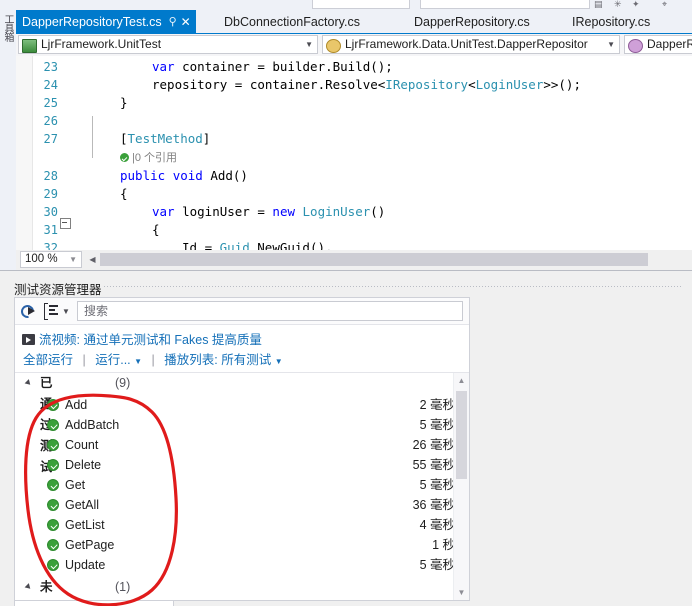 The image size is (692, 606). What do you see at coordinates (94, 603) in the screenshot?
I see `test-explorer-bottom-strip` at bounding box center [94, 603].